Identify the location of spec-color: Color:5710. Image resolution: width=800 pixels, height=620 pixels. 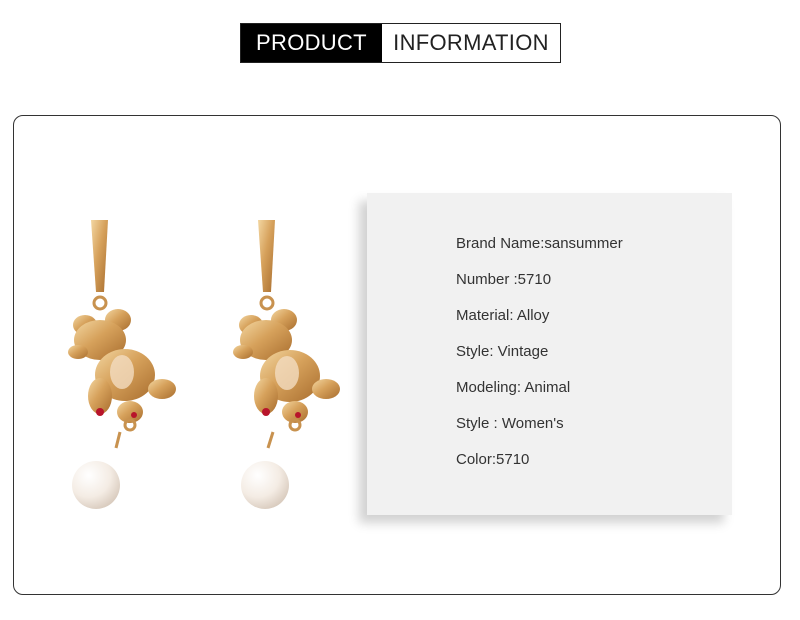
(493, 459).